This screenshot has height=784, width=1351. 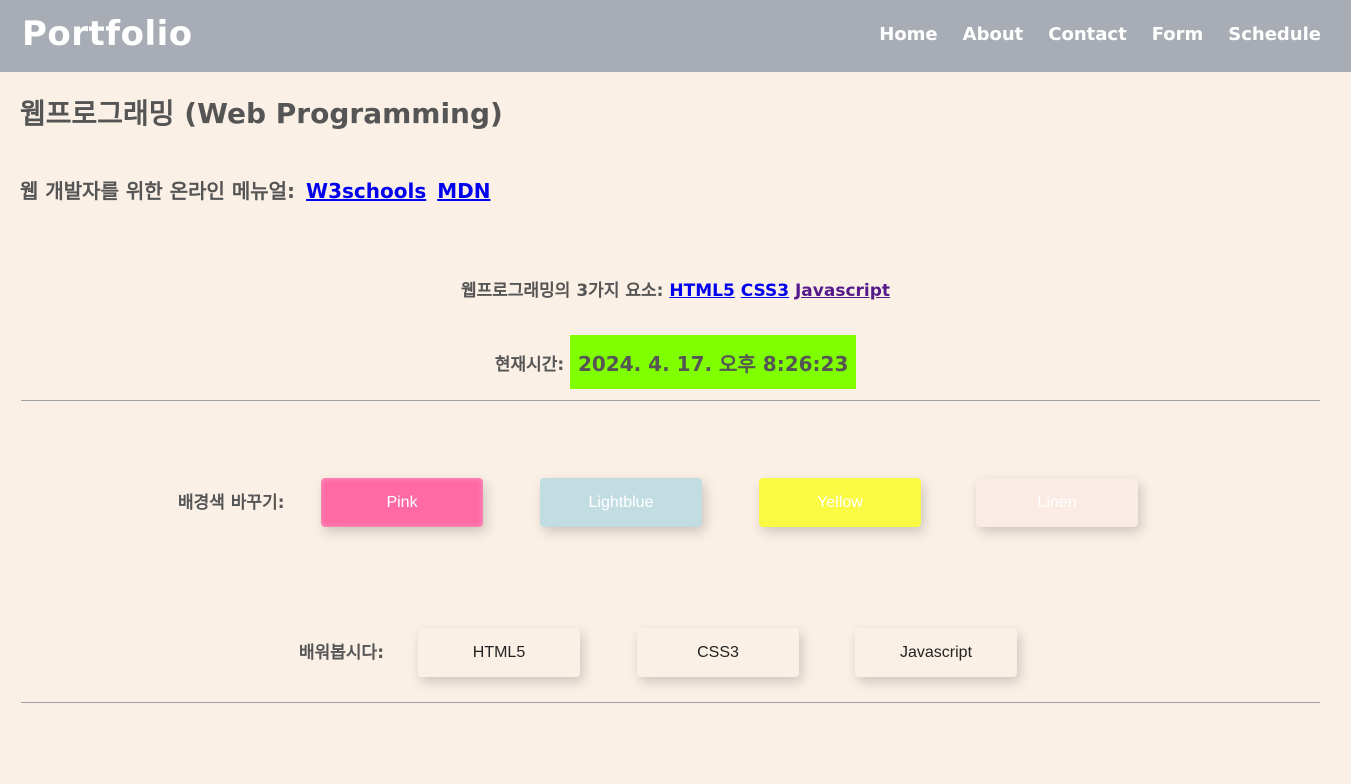 I want to click on nav-home-link: Home, so click(x=908, y=35).